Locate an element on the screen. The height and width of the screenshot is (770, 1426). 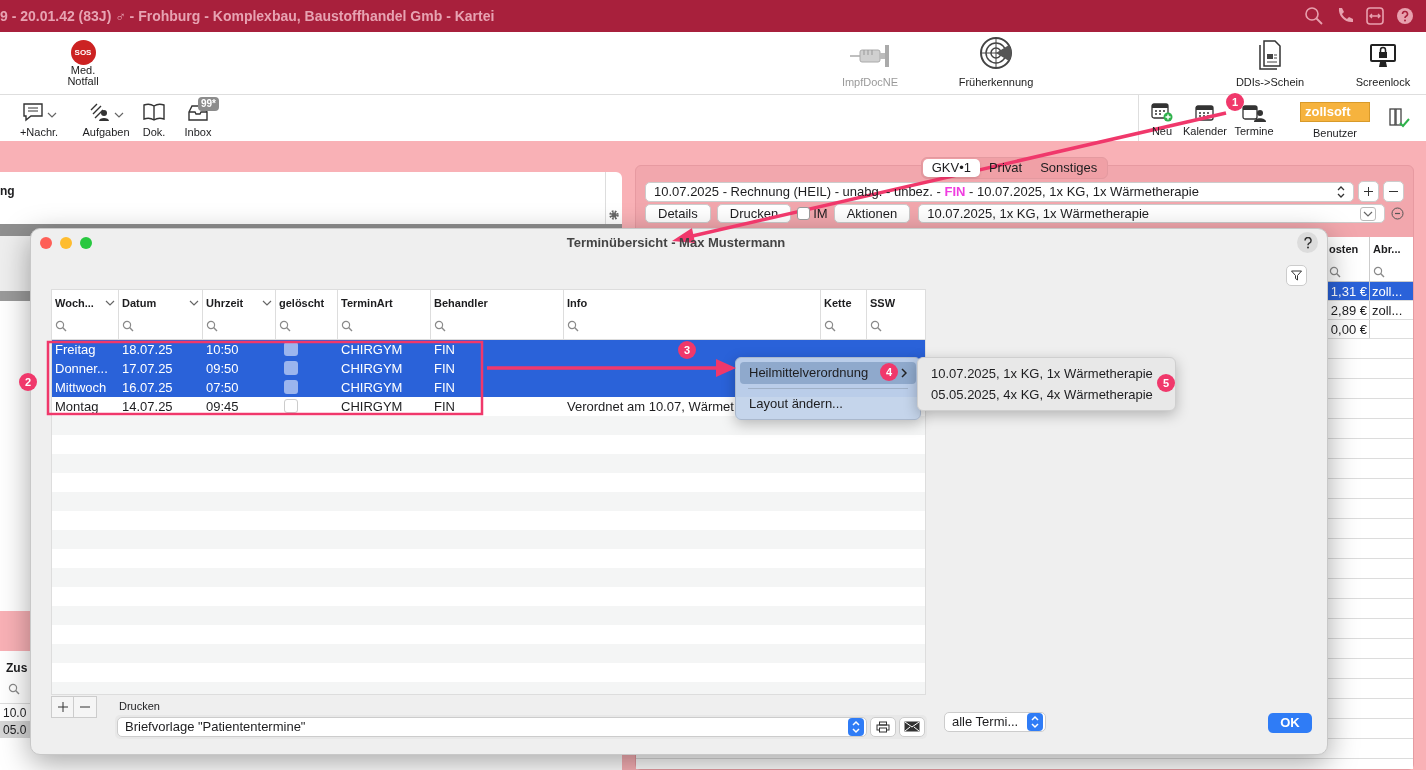
toolbar-label: Inbox is located at coordinates (198, 132).